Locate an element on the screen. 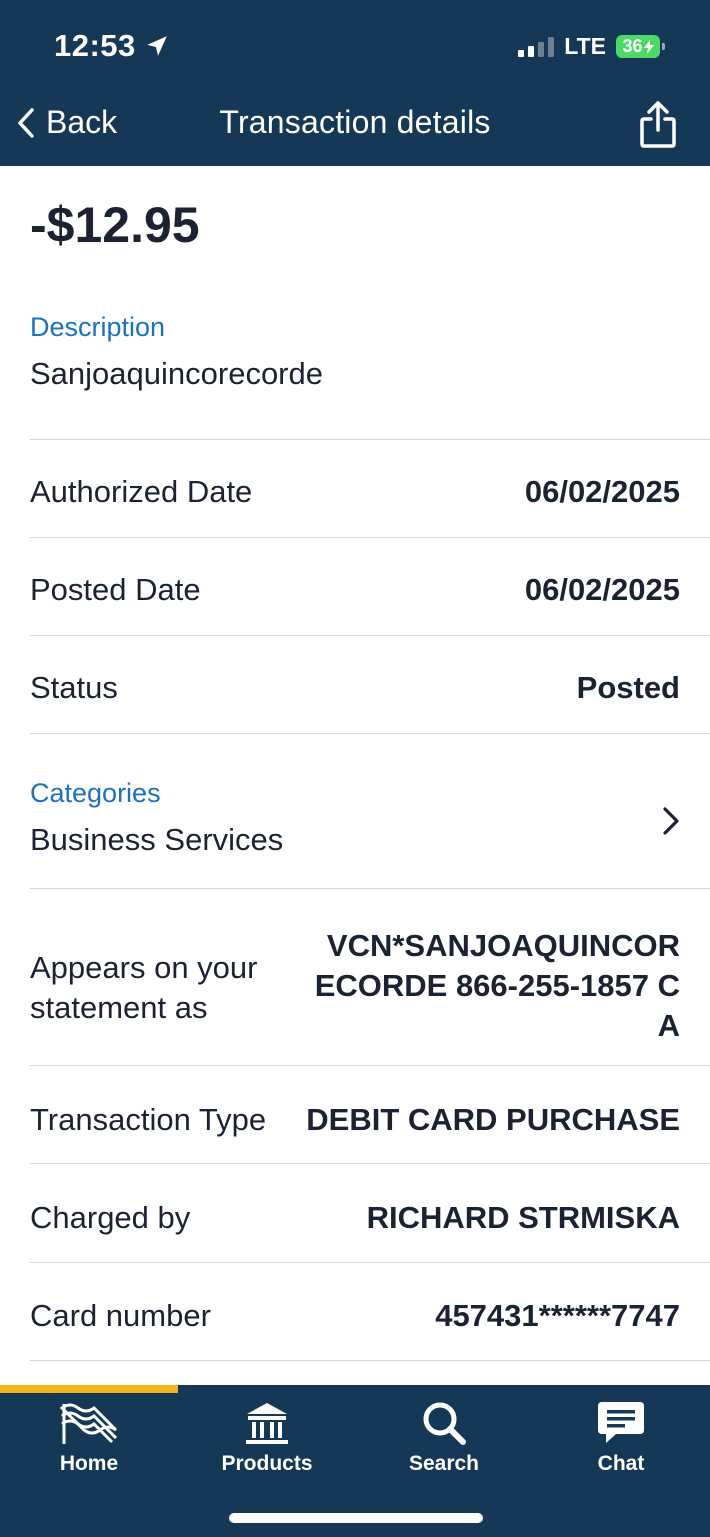  tab-home-label: Home is located at coordinates (89, 1463).